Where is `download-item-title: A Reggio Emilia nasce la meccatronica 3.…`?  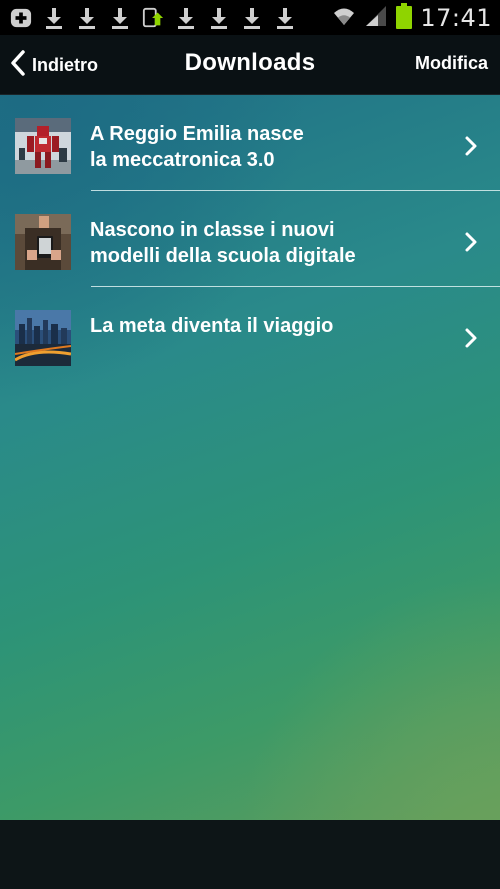 download-item-title: A Reggio Emilia nasce la meccatronica 3.… is located at coordinates (197, 147).